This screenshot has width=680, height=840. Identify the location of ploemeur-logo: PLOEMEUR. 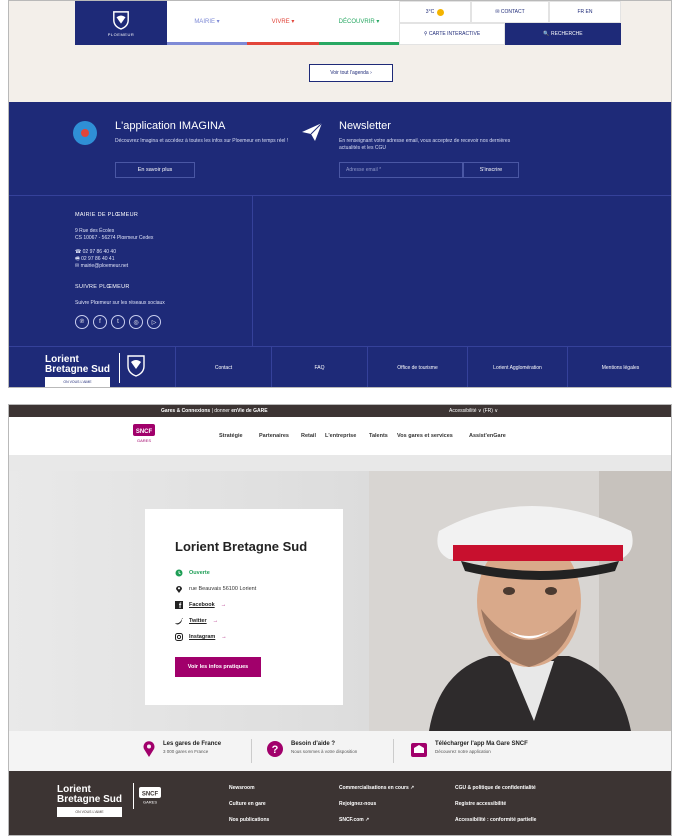
(121, 23).